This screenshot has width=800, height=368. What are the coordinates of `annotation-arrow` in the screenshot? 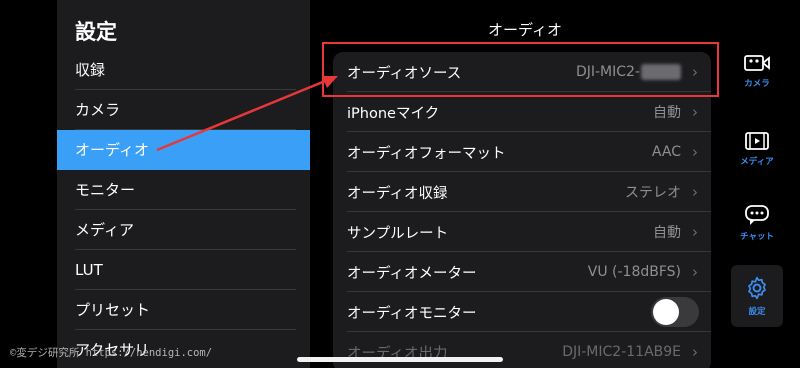 It's located at (247, 114).